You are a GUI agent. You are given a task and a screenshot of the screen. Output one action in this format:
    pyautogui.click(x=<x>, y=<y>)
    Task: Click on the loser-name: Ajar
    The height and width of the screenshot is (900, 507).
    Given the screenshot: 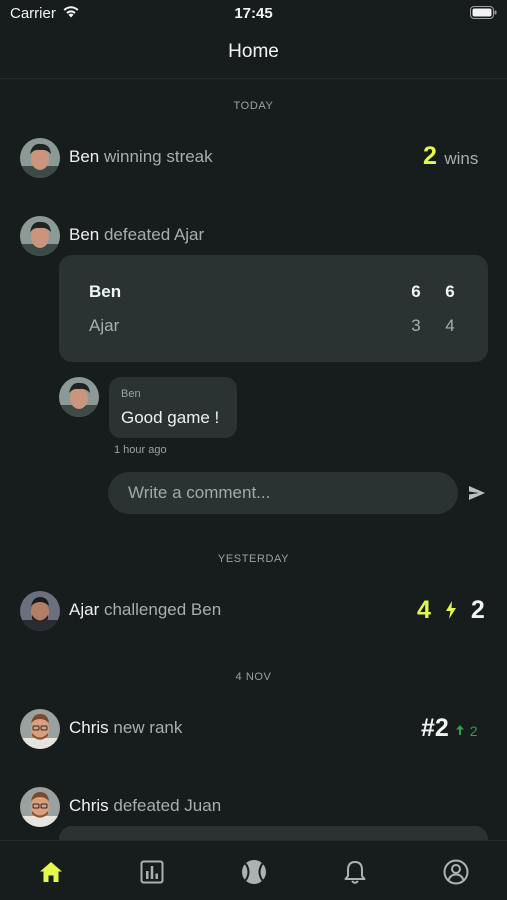 What is the action you would take?
    pyautogui.click(x=104, y=325)
    